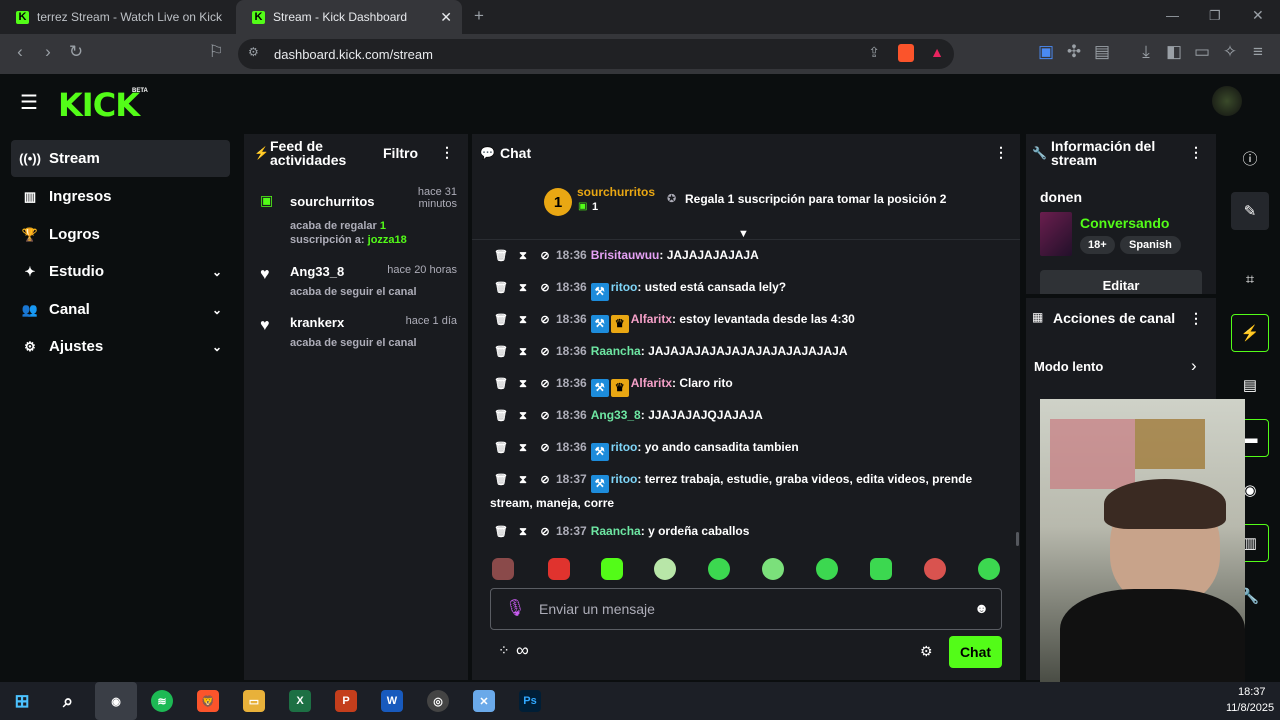  I want to click on sidebar-item-logros: 🏆 Logros, so click(120, 234).